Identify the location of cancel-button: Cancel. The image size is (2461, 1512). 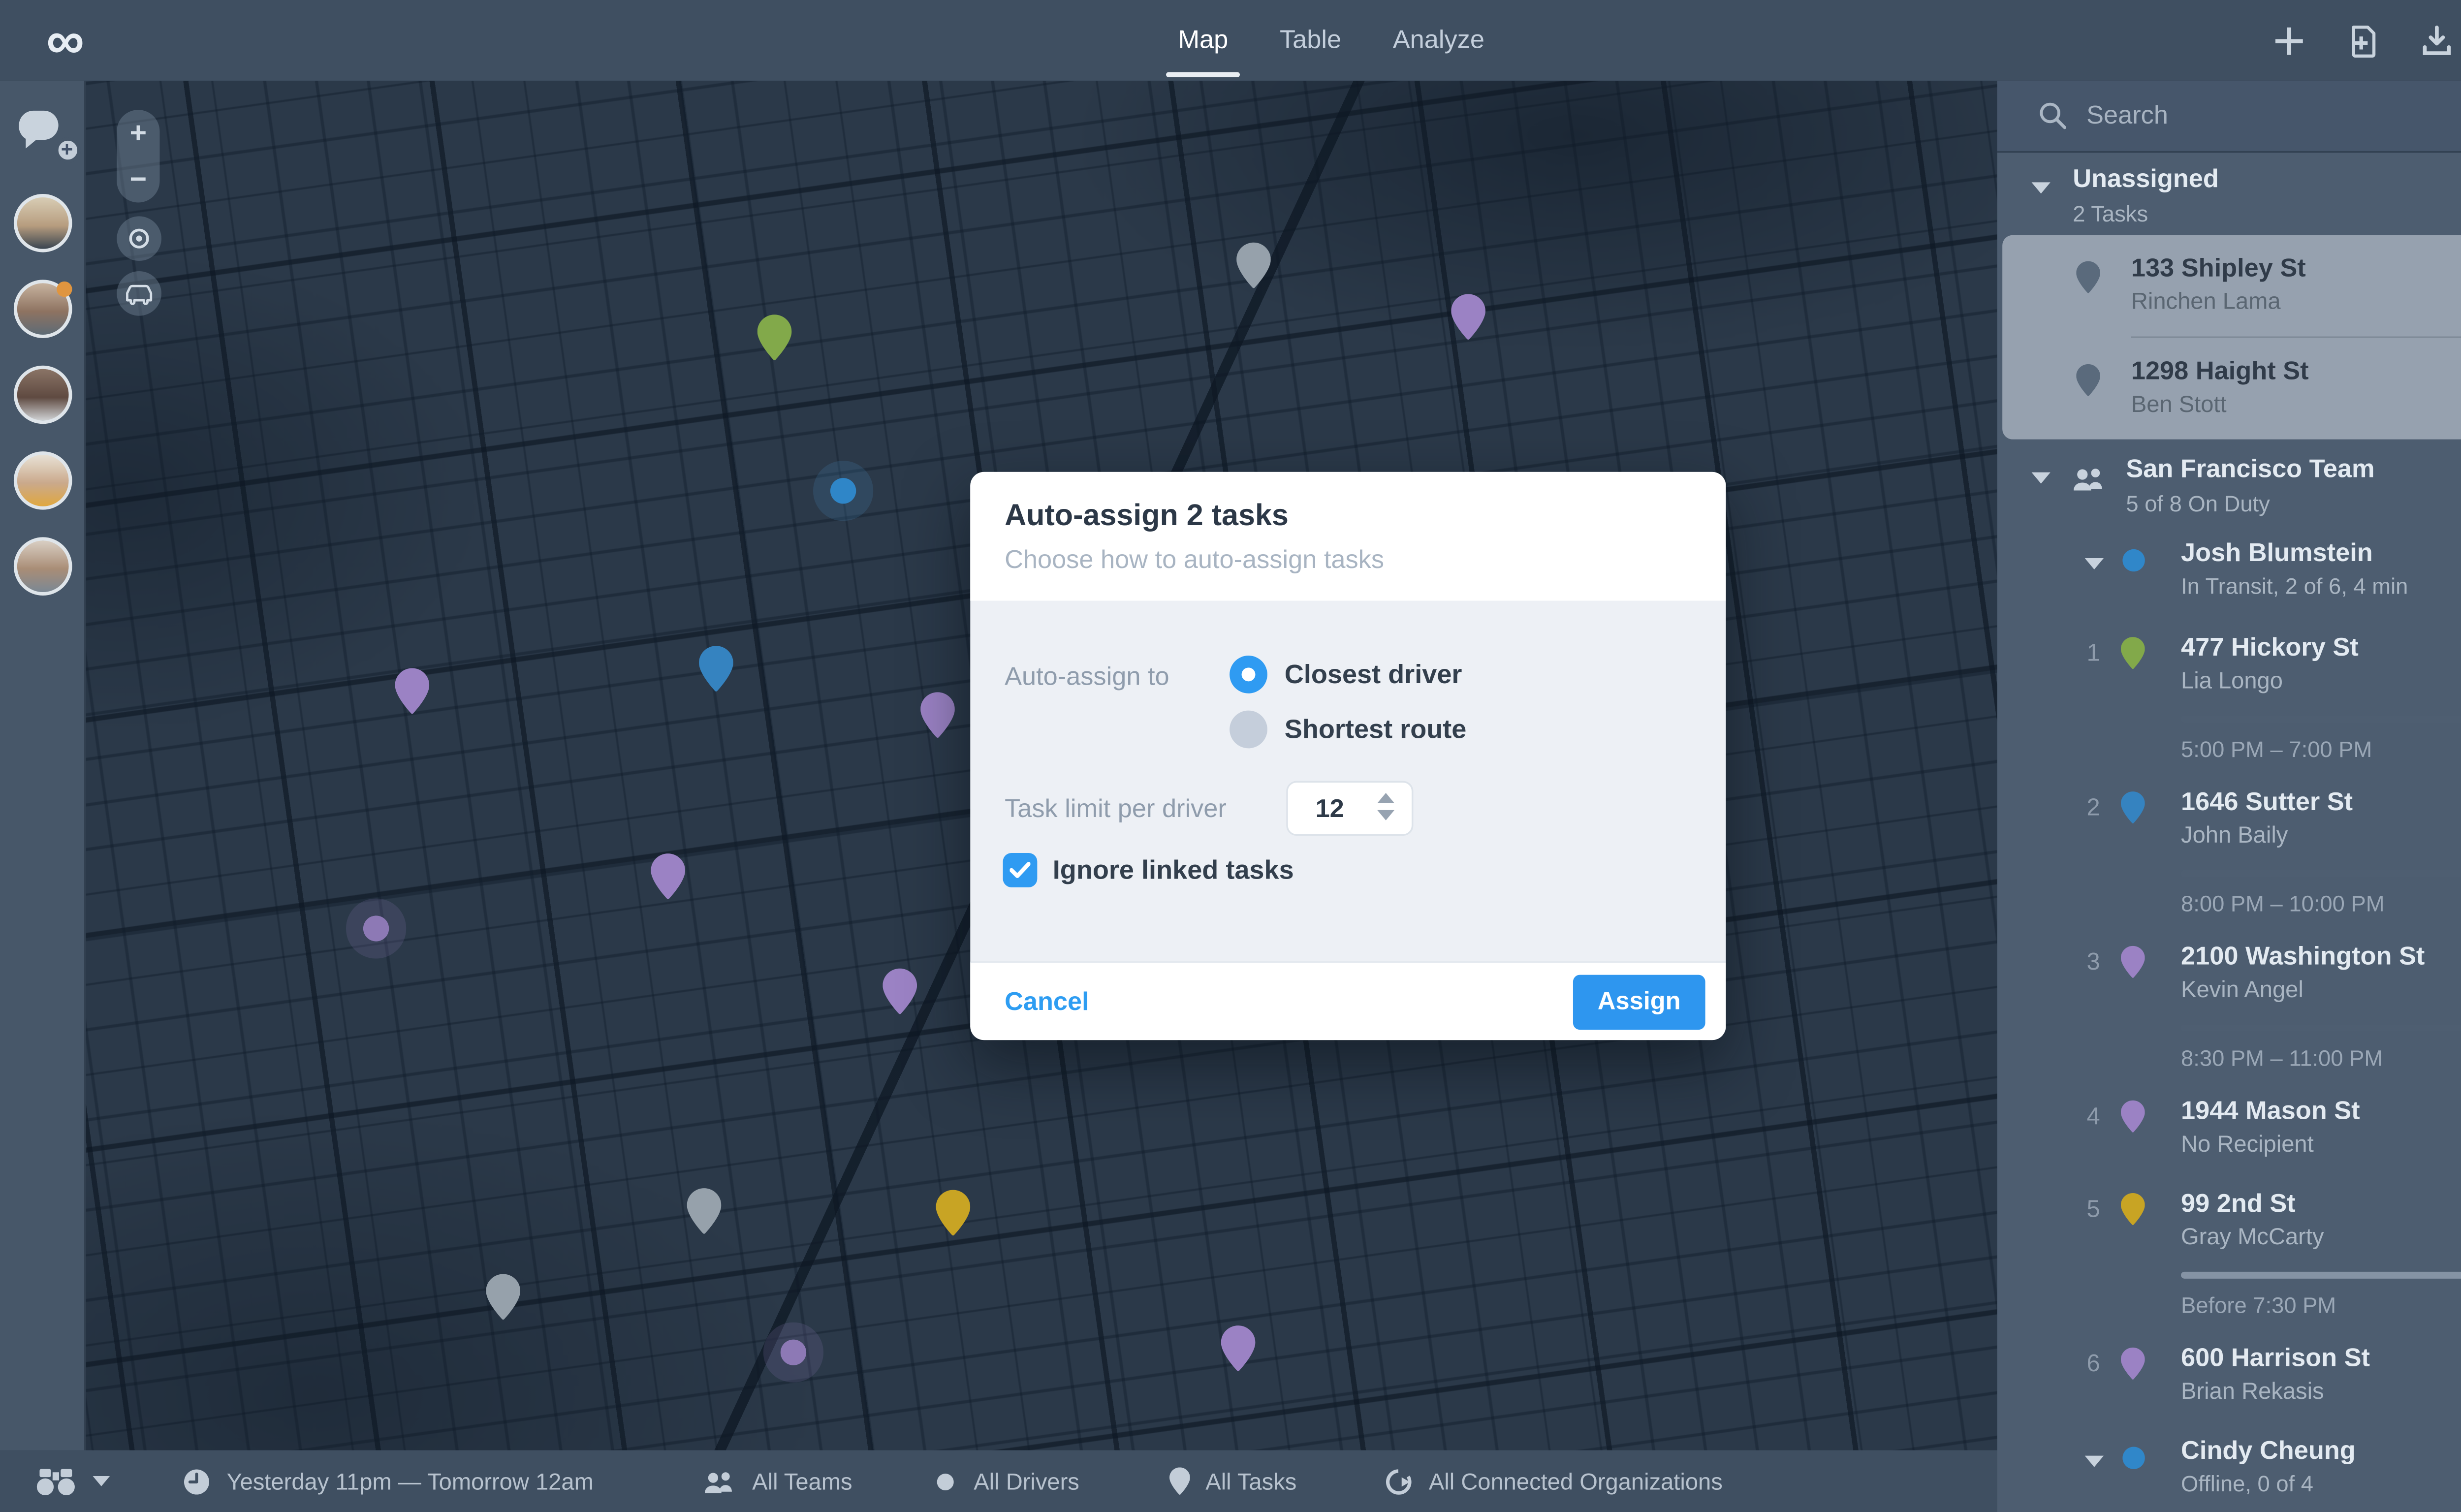
(1047, 1001).